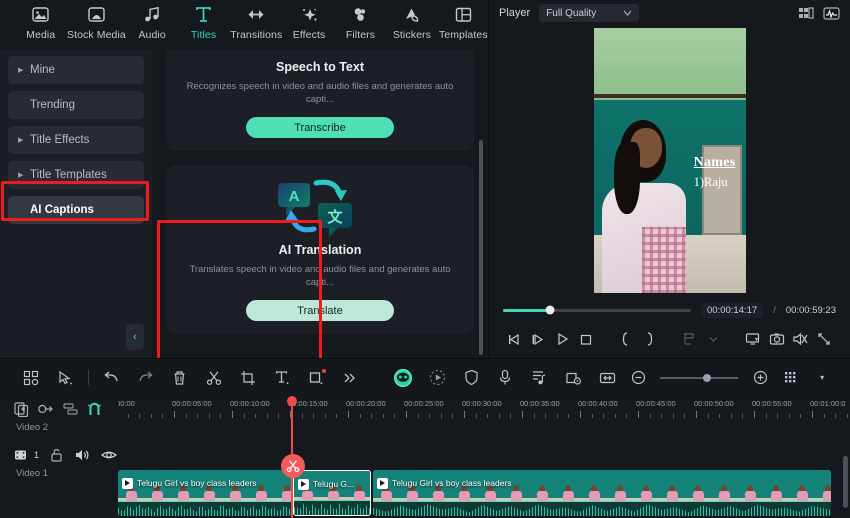  I want to click on tab-transitions: Transitions, so click(256, 20).